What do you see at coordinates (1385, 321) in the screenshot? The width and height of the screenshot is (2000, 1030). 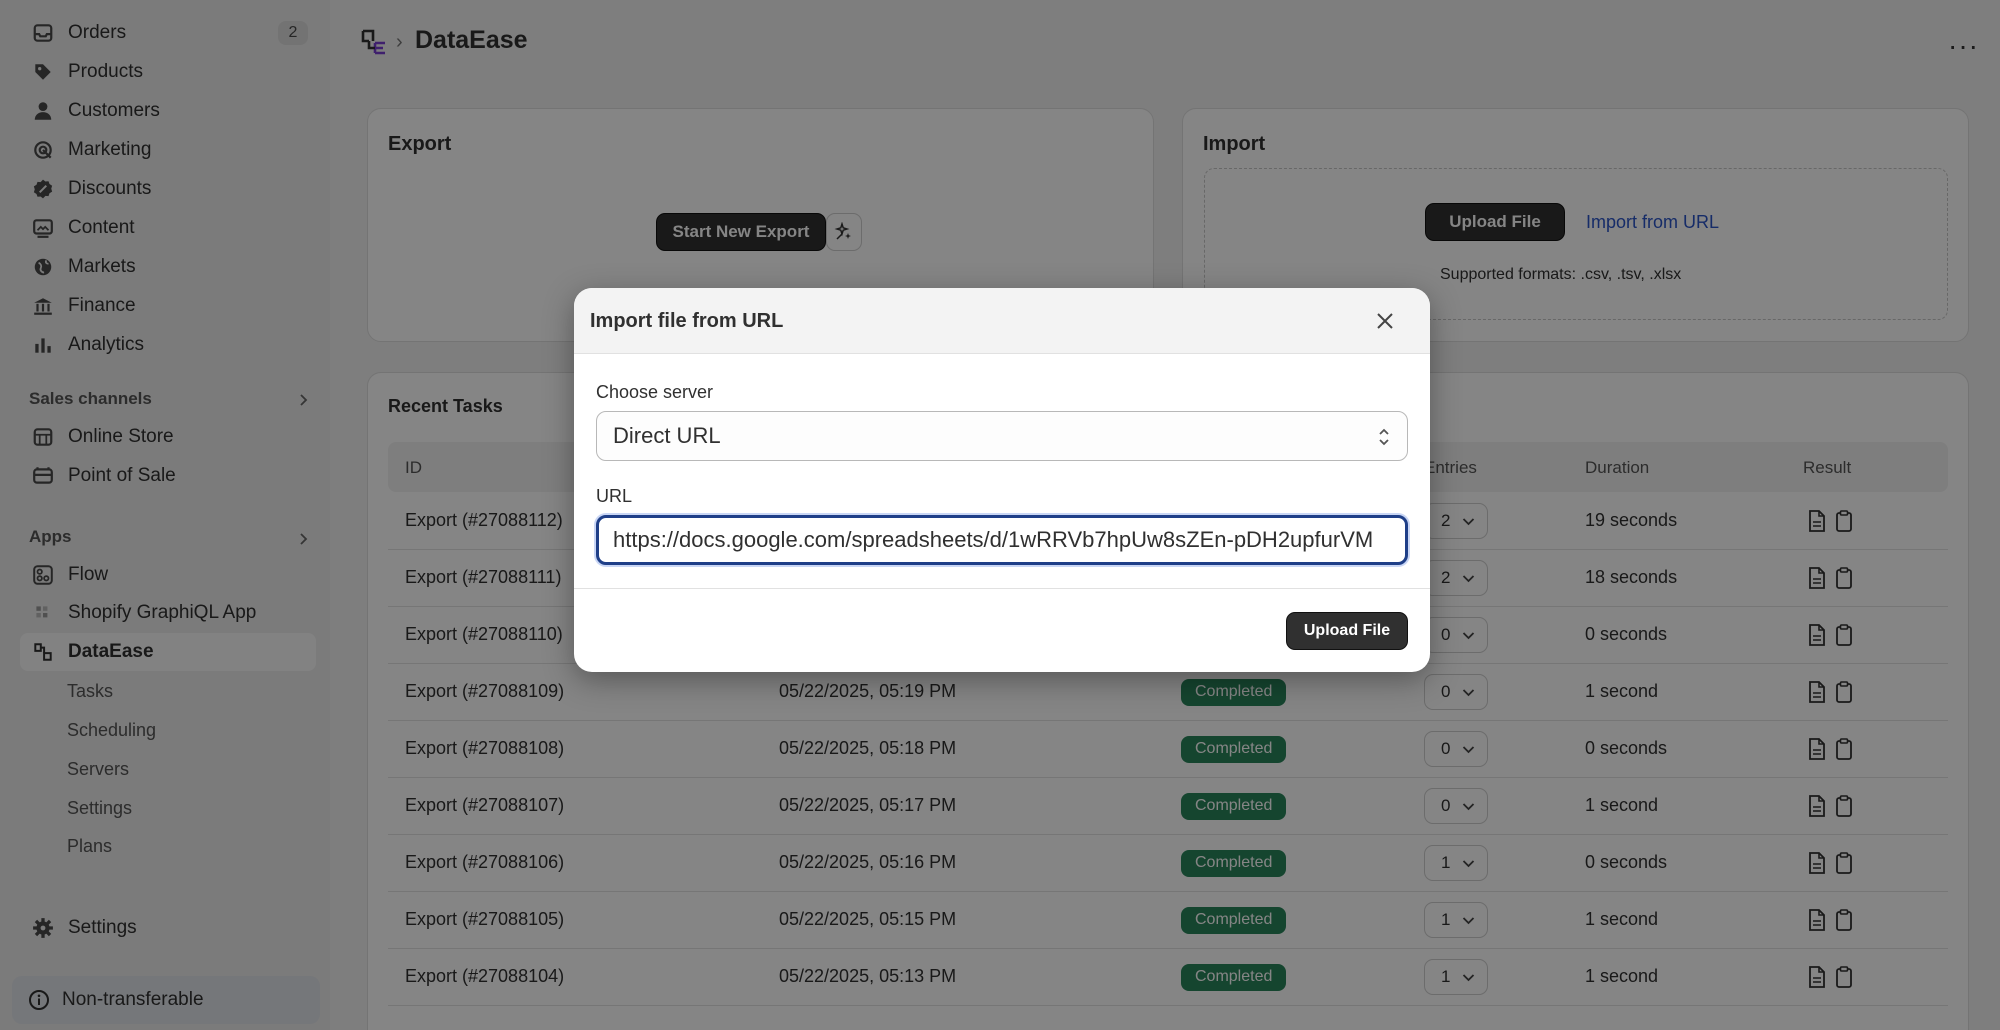 I see `close-icon` at bounding box center [1385, 321].